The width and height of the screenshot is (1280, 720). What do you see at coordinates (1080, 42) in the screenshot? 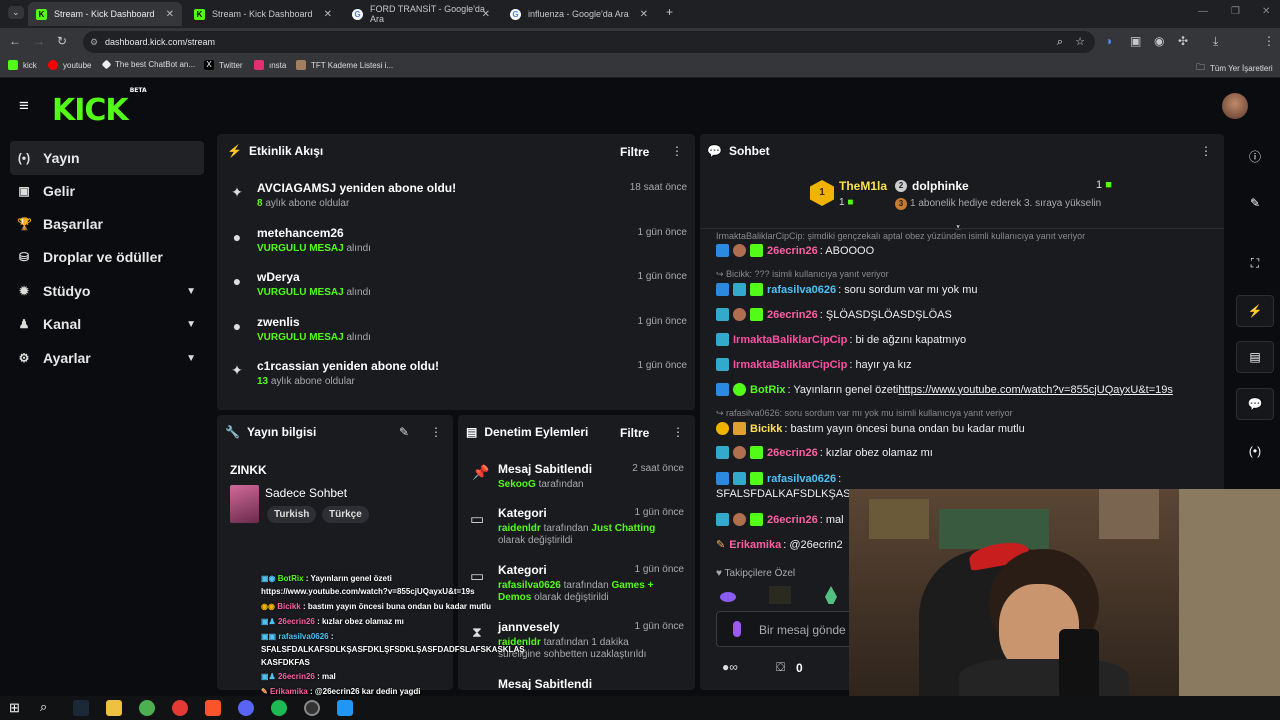
I see `bookmark-star-icon: ☆` at bounding box center [1080, 42].